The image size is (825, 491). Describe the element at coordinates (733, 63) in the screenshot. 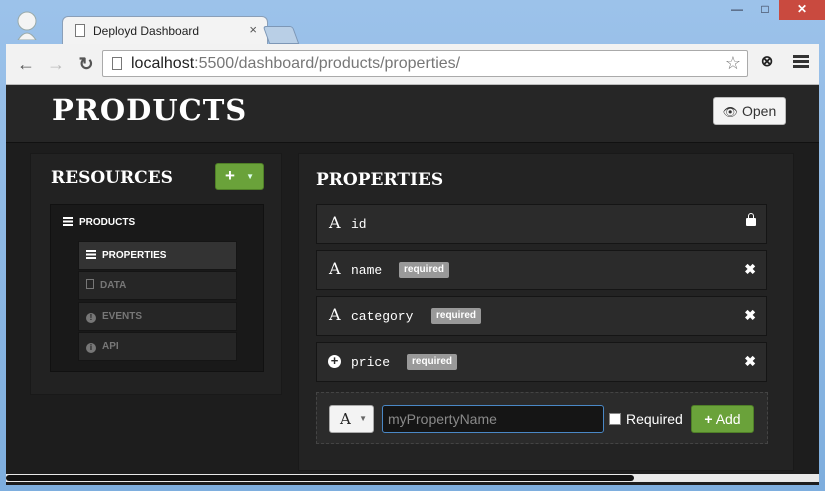

I see `bookmark-star-icon: ☆` at that location.